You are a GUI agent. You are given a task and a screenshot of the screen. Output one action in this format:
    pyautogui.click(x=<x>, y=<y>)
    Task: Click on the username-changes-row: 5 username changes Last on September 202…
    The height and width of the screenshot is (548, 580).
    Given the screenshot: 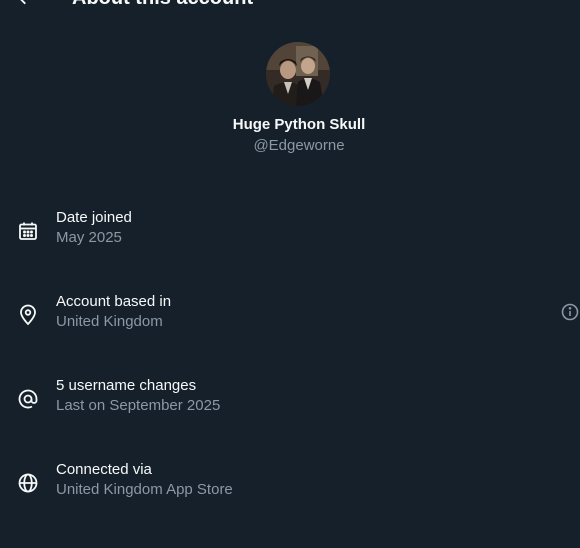 What is the action you would take?
    pyautogui.click(x=290, y=399)
    